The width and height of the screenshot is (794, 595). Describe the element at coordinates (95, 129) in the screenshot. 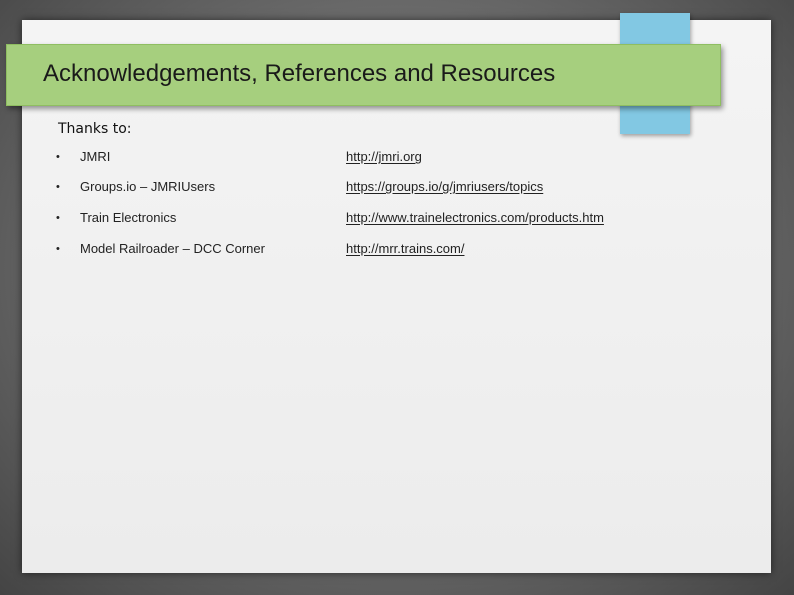

I see `thanks-heading: Thanks to:` at that location.